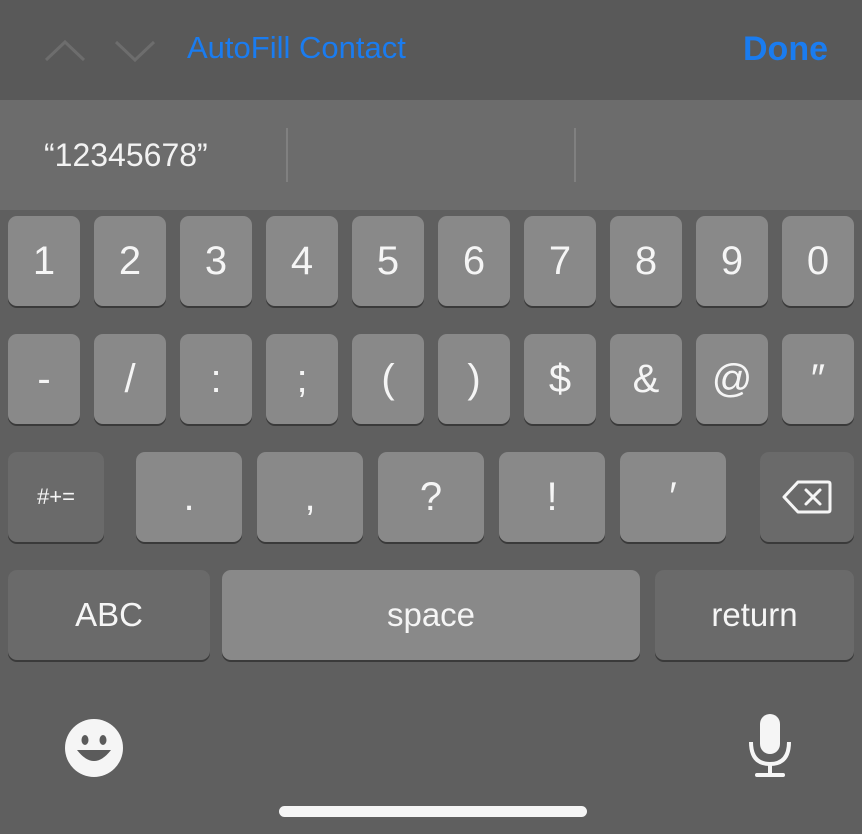  Describe the element at coordinates (44, 261) in the screenshot. I see `key-1: 1` at that location.